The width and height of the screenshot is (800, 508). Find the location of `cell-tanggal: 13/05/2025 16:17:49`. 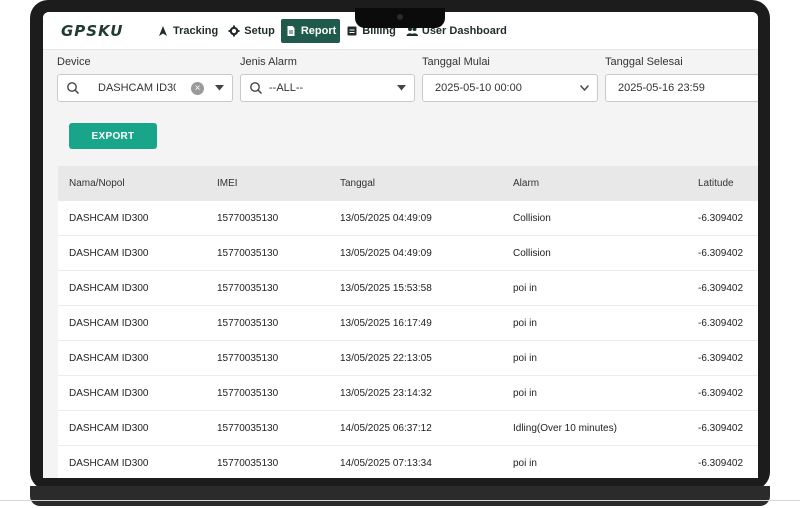

cell-tanggal: 13/05/2025 16:17:49 is located at coordinates (386, 323).